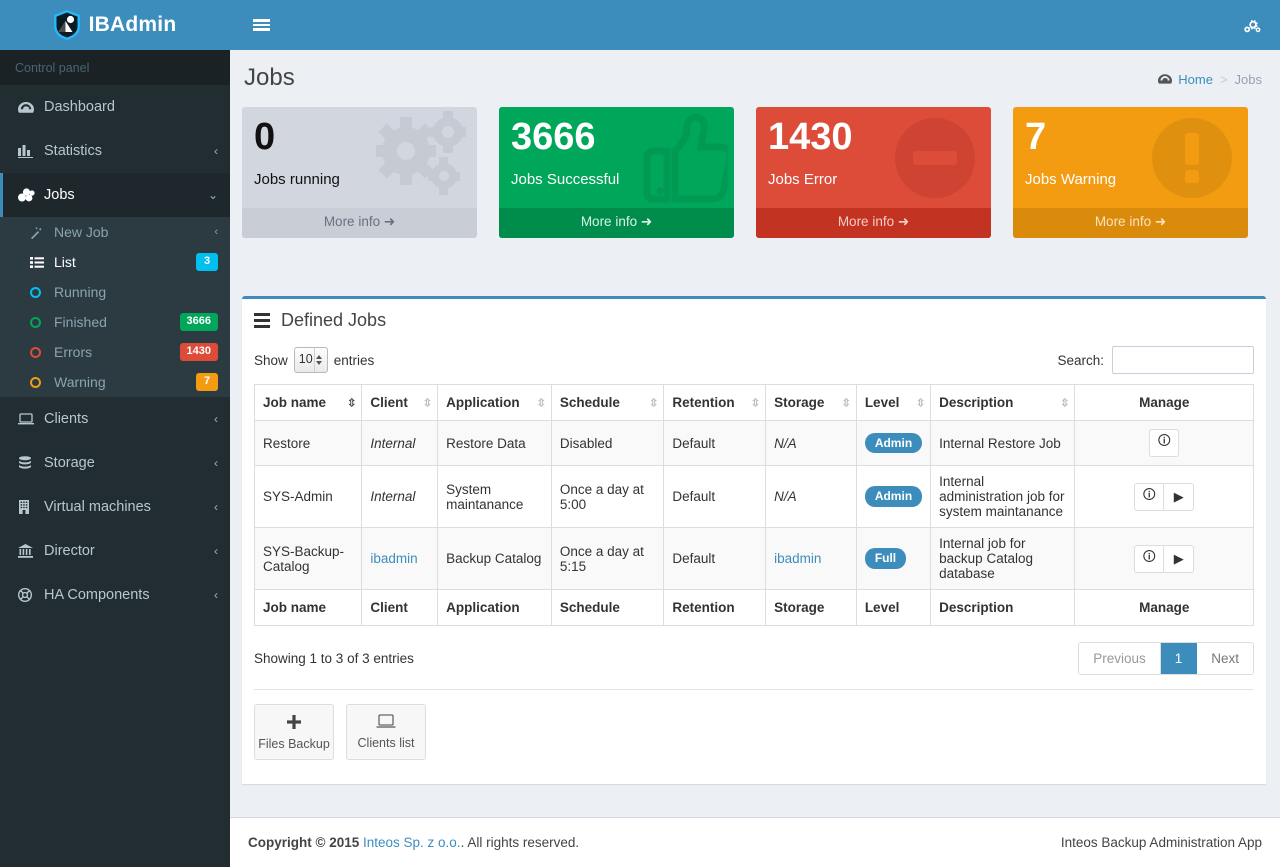 The image size is (1280, 867). Describe the element at coordinates (115, 107) in the screenshot. I see `sidebar-item-dashboard: Dashboard` at that location.